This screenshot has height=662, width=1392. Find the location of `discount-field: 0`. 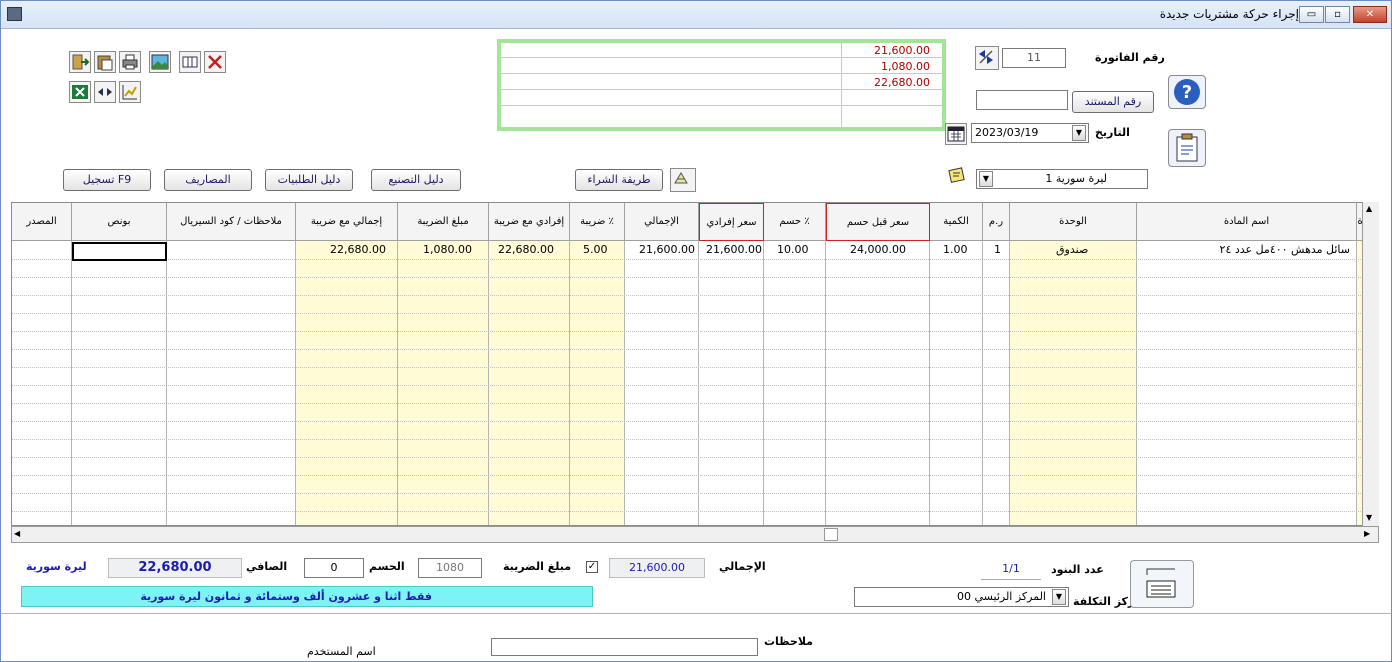

discount-field: 0 is located at coordinates (334, 568).